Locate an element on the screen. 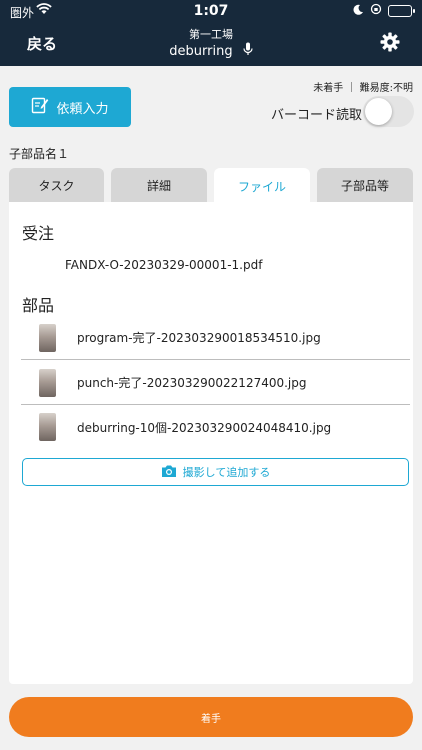 The width and height of the screenshot is (422, 750). status-icons is located at coordinates (384, 10).